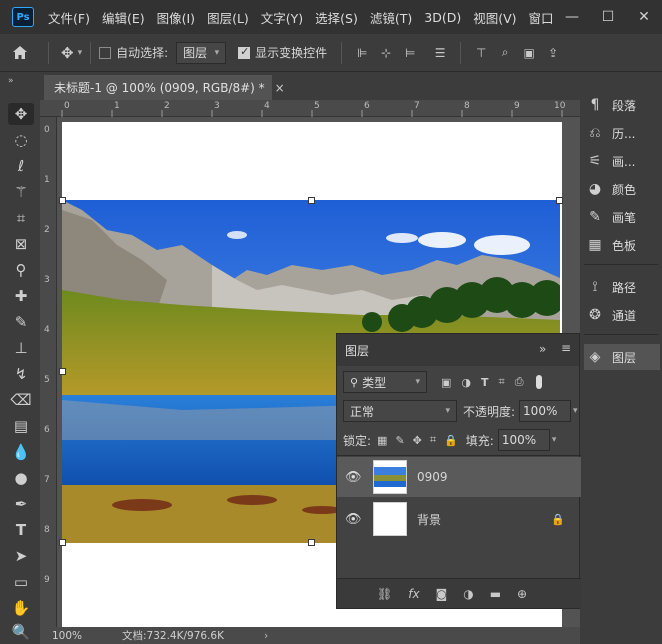 Image resolution: width=662 pixels, height=644 pixels. What do you see at coordinates (21, 608) in the screenshot?
I see `hand-tool-icon: ✋` at bounding box center [21, 608].